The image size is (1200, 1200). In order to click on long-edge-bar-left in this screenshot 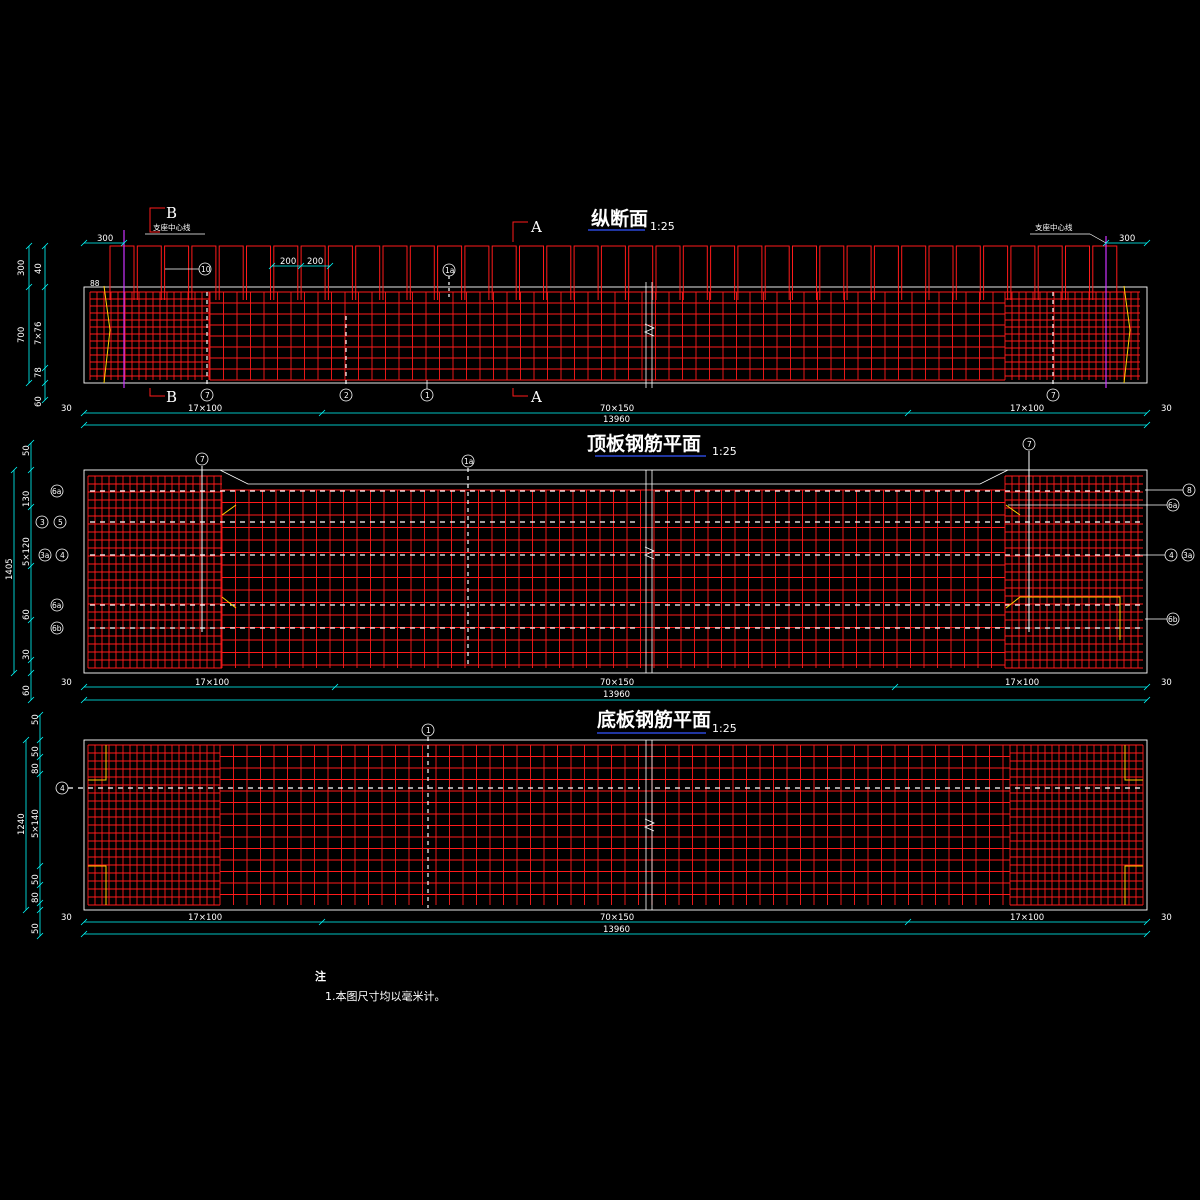, I will do `click(107, 334)`.